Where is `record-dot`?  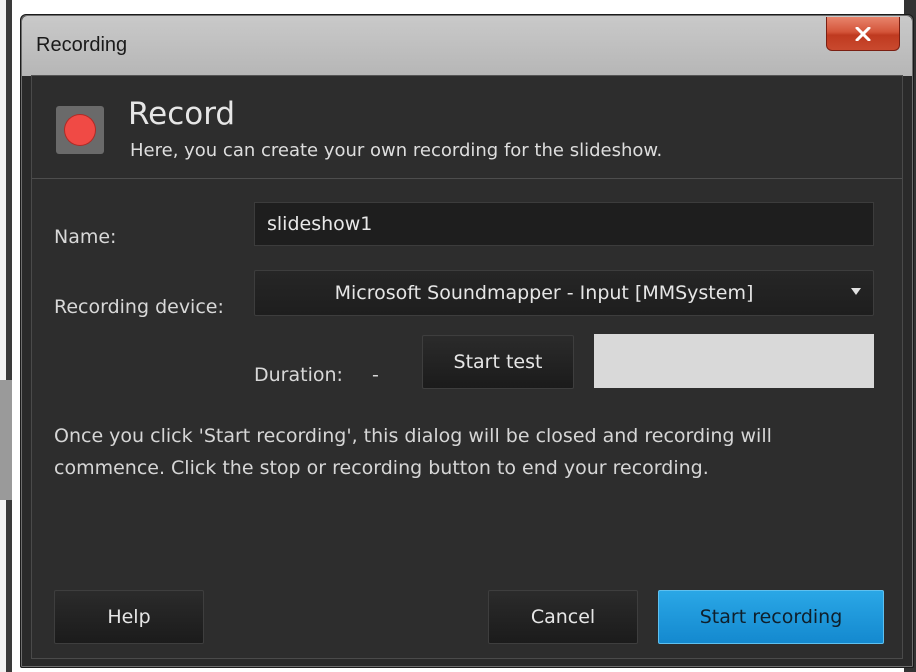 record-dot is located at coordinates (80, 130).